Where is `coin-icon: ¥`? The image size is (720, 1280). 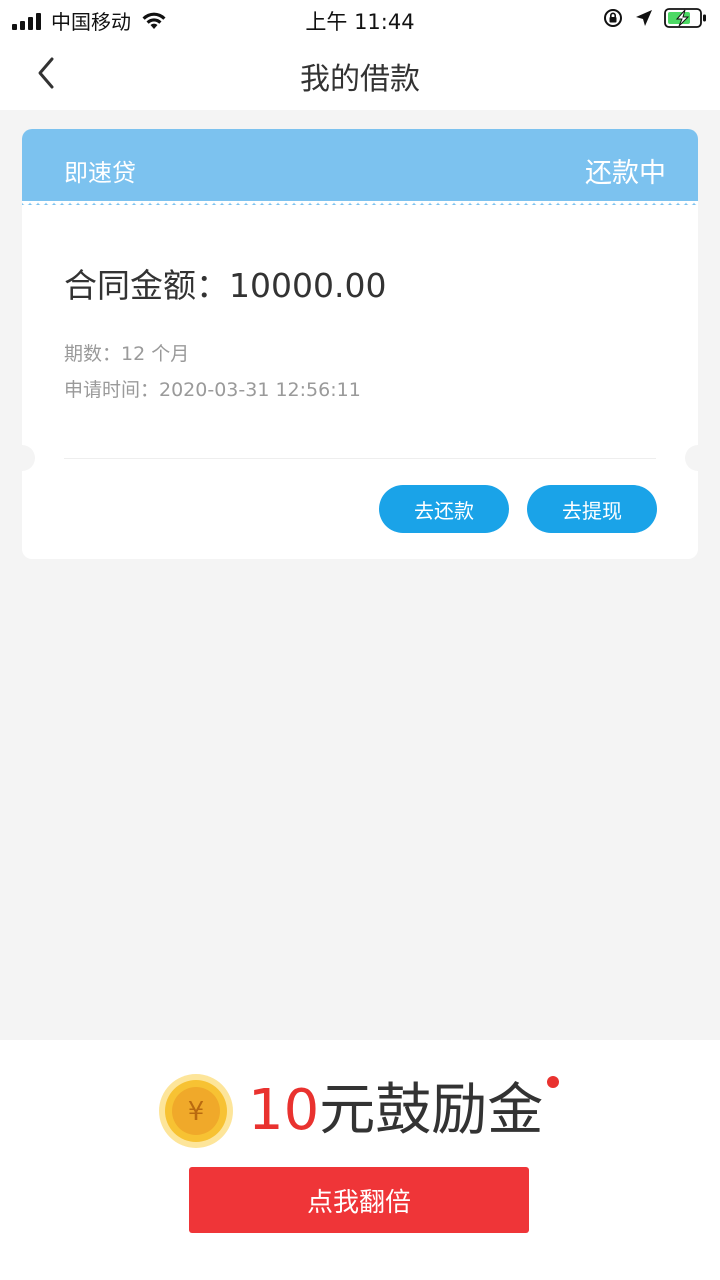
coin-icon: ¥ is located at coordinates (196, 1111).